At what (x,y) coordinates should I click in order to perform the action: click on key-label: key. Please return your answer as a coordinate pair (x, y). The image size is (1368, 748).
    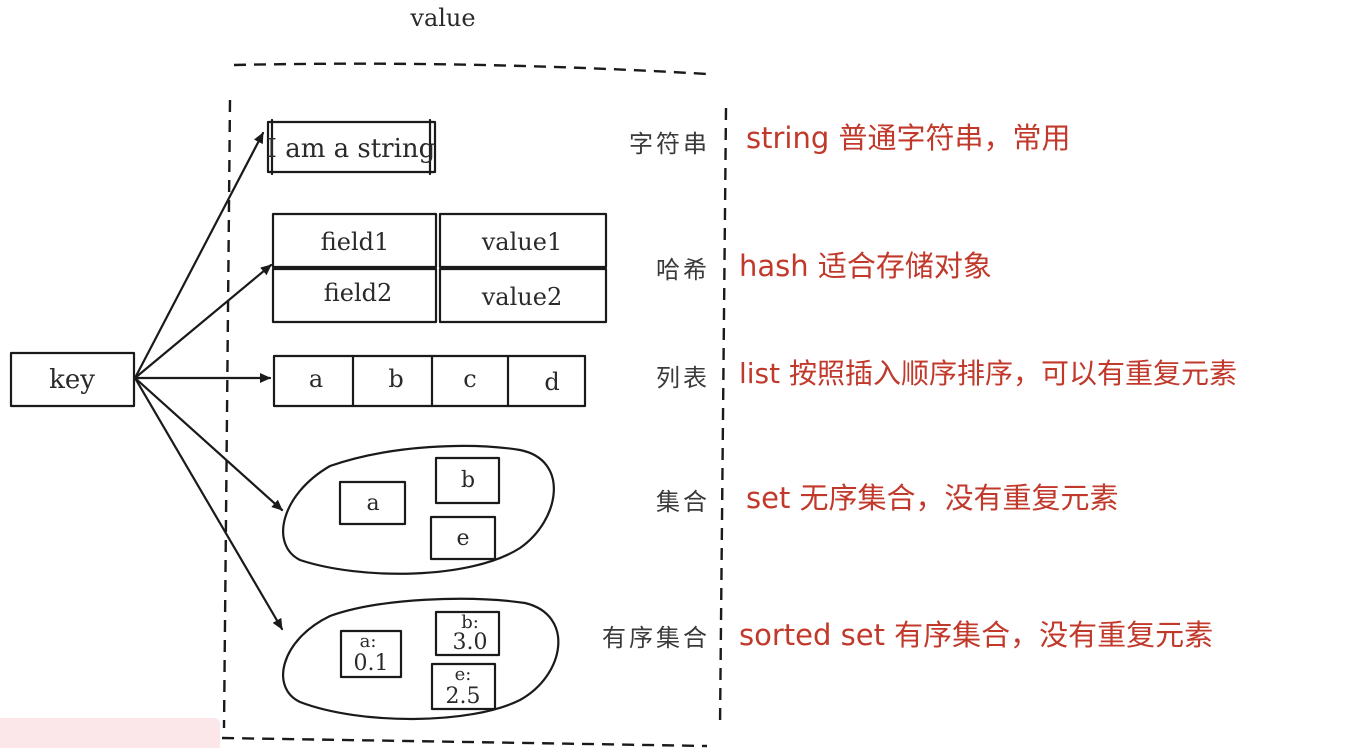
    Looking at the image, I should click on (72, 380).